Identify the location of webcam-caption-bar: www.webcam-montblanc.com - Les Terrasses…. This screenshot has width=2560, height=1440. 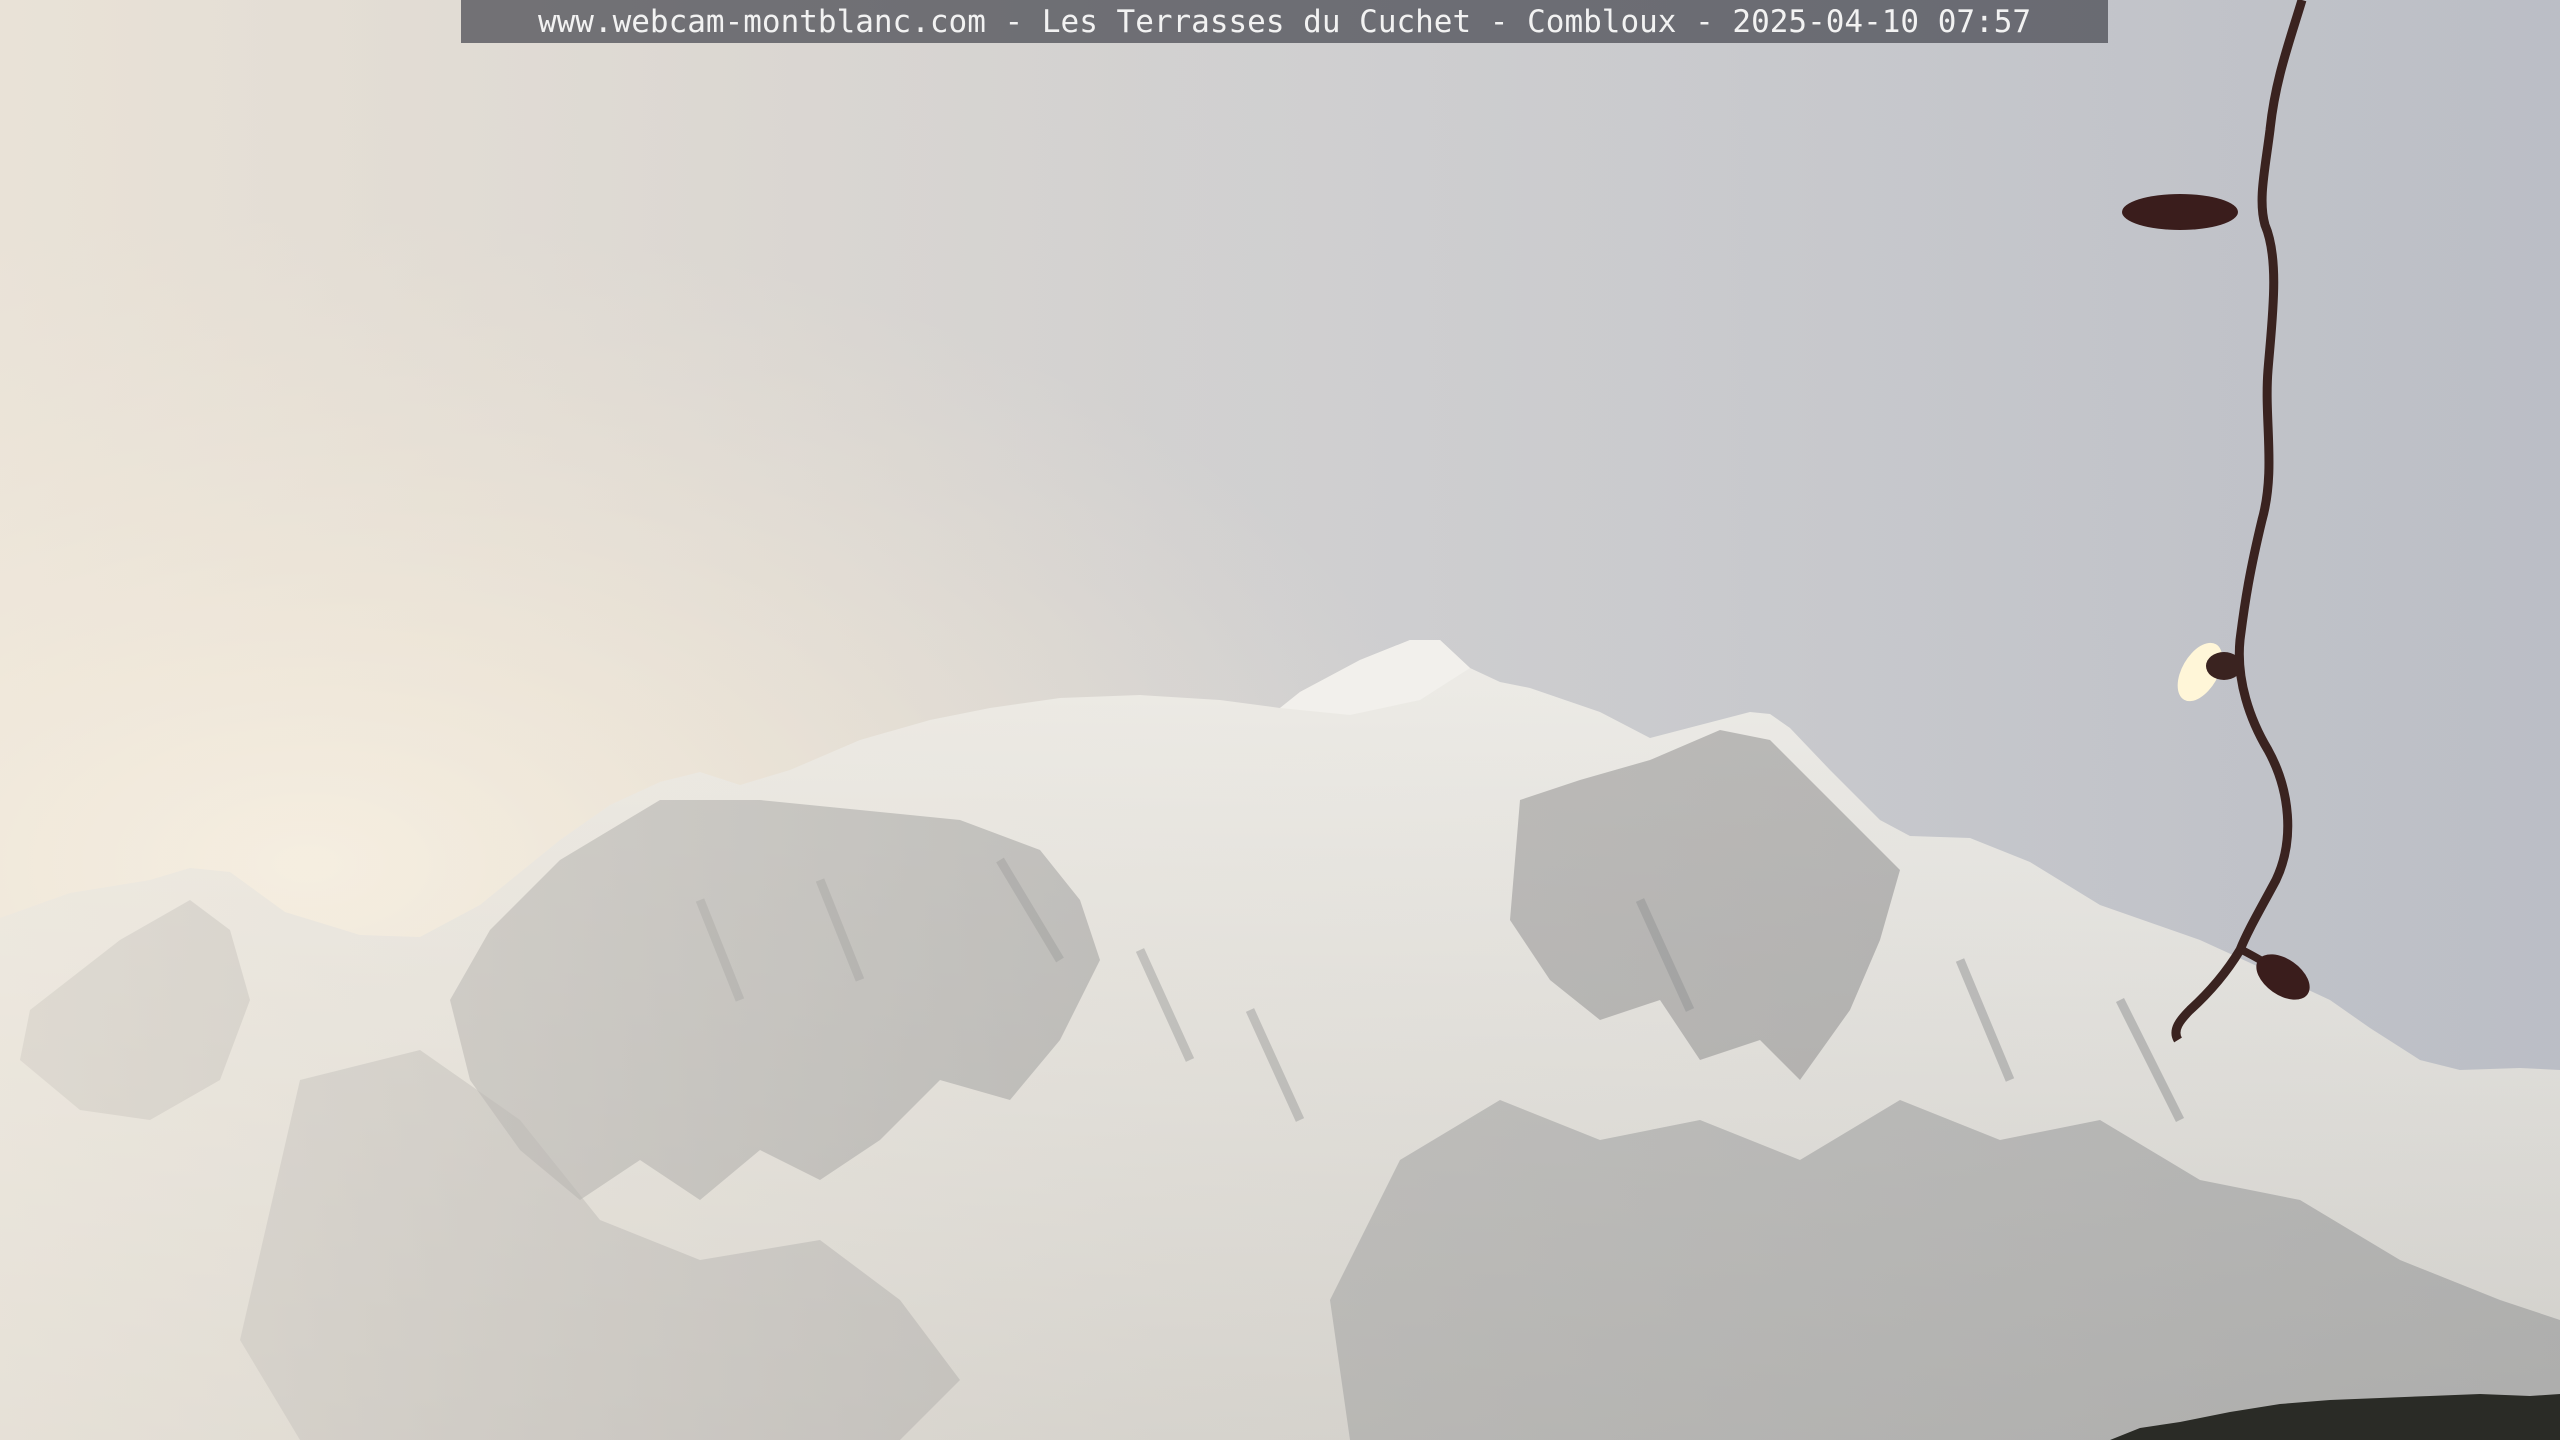
(1284, 21).